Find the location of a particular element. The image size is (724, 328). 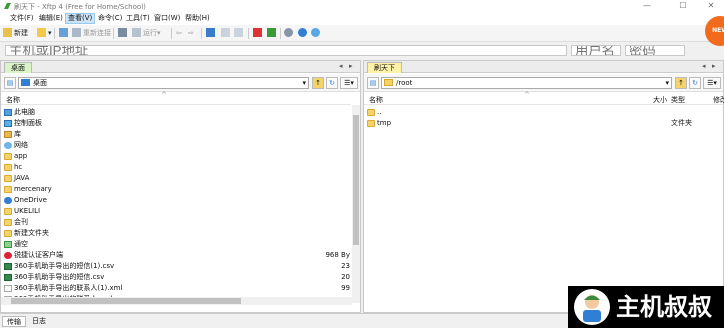

reconnect-button: 重新连接 is located at coordinates (91, 33).